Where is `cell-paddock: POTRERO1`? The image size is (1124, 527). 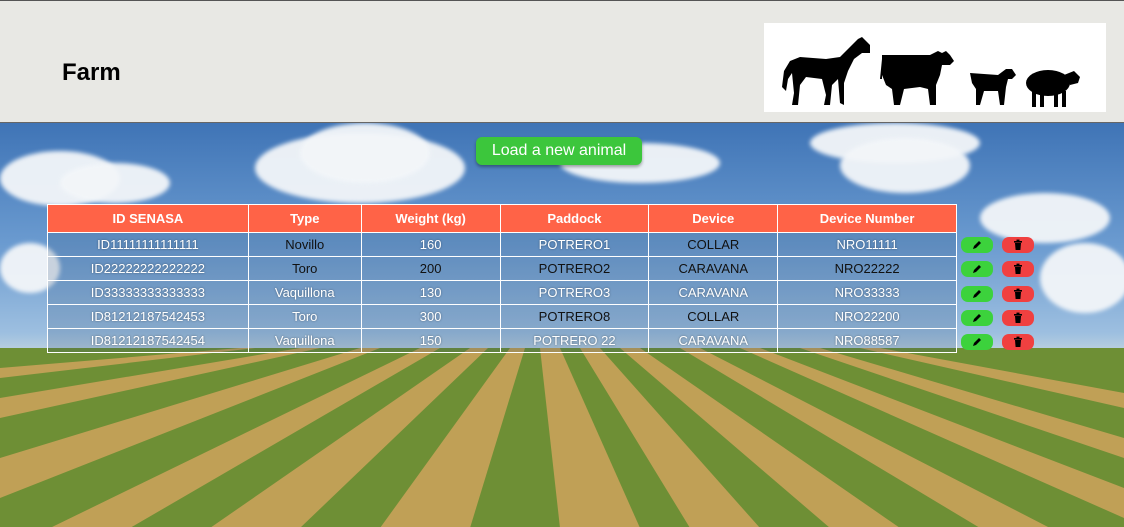 cell-paddock: POTRERO1 is located at coordinates (574, 244).